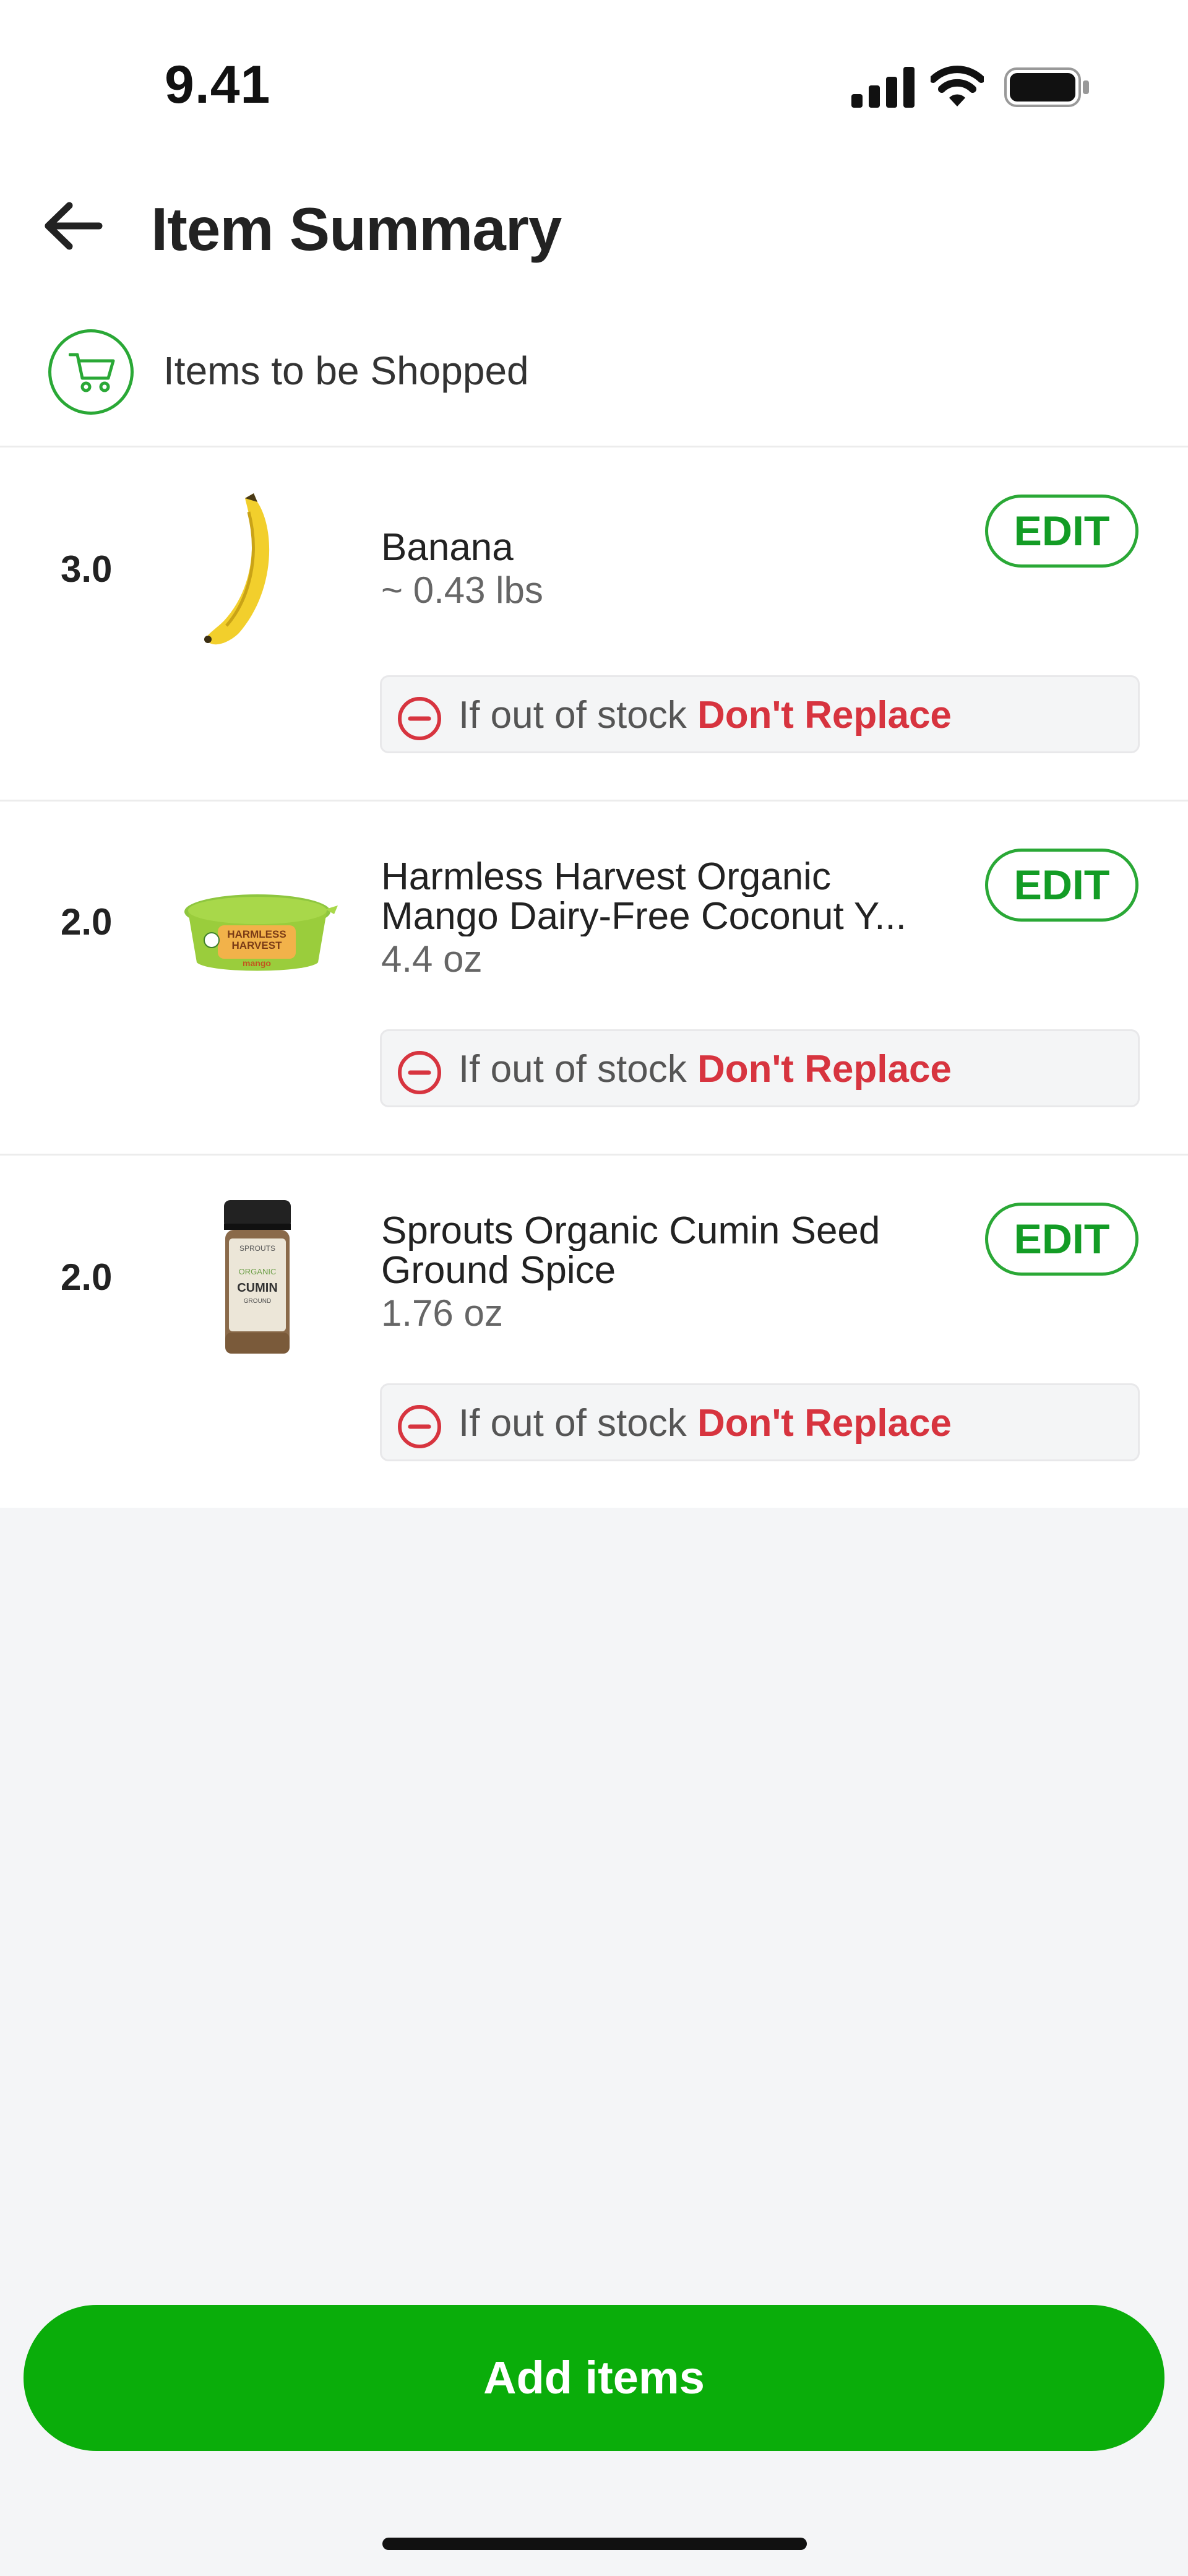  What do you see at coordinates (237, 569) in the screenshot?
I see `banana-image` at bounding box center [237, 569].